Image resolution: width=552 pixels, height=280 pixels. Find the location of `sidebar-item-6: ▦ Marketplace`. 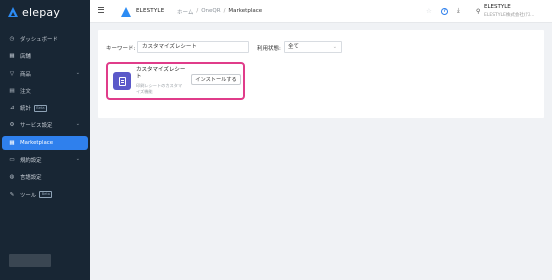

sidebar-item-6: ▦ Marketplace is located at coordinates (45, 142).